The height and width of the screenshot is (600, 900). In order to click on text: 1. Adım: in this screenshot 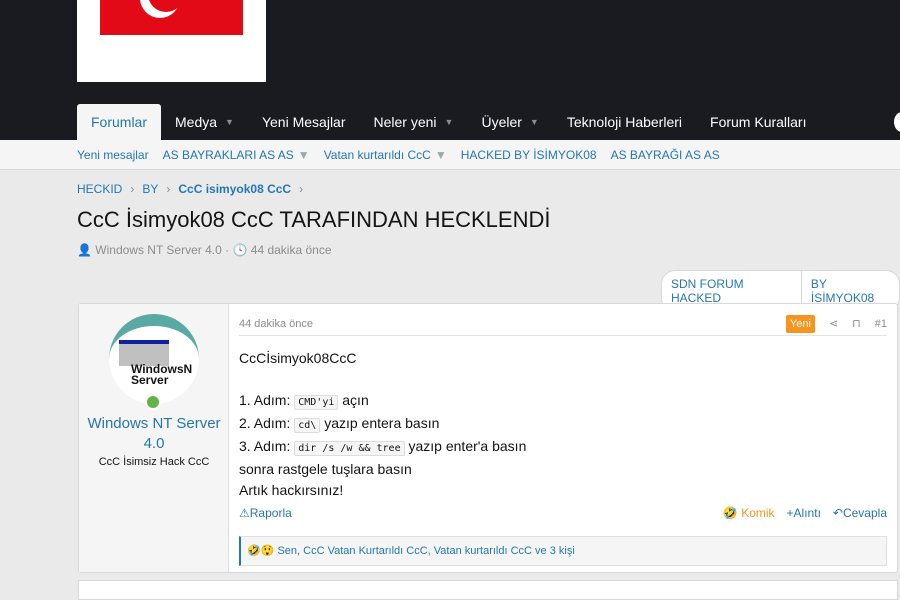, I will do `click(267, 400)`.